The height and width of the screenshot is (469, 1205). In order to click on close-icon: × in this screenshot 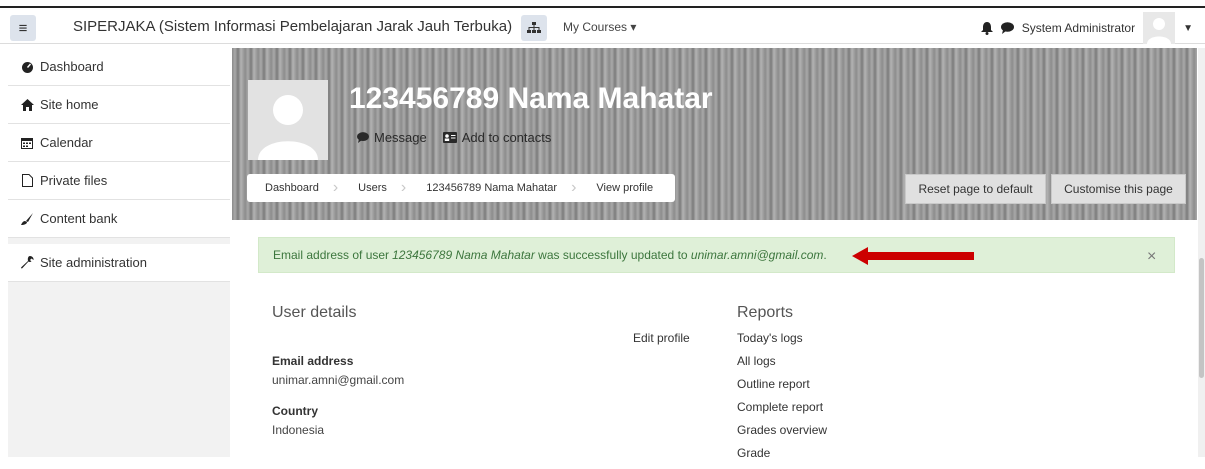, I will do `click(1151, 257)`.